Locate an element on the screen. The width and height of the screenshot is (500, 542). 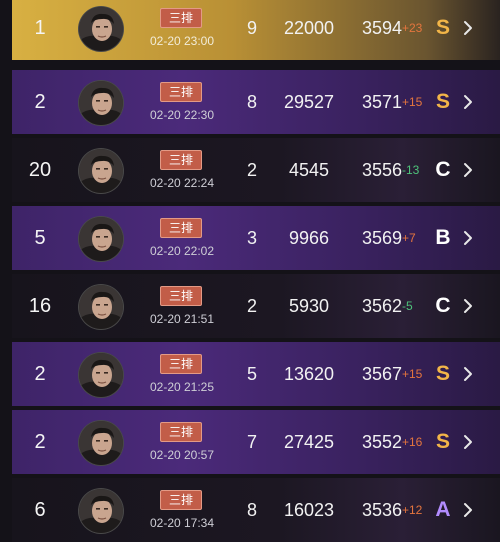
rating-delta: -5 is located at coordinates (407, 306).